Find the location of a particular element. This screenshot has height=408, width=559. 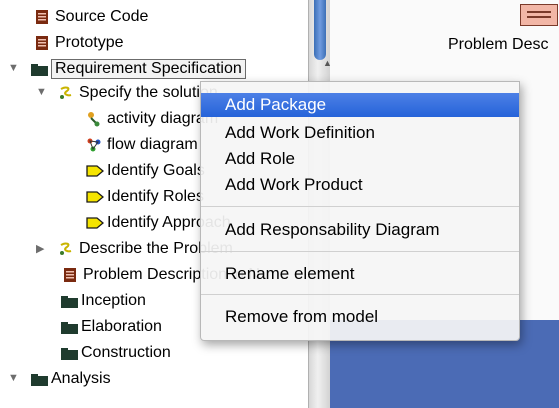

tree-item-label: Prototype is located at coordinates (89, 42).